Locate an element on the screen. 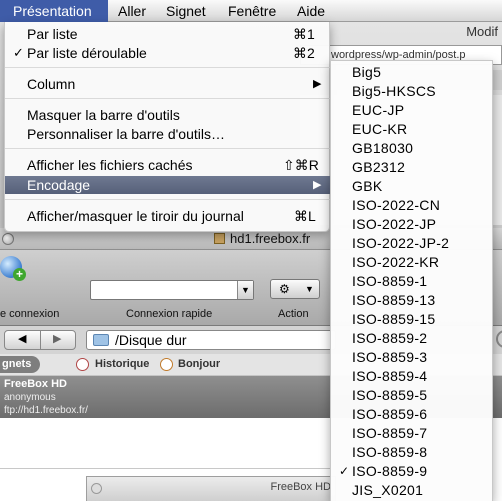  menu-item-column: Column ▶ is located at coordinates (168, 84).